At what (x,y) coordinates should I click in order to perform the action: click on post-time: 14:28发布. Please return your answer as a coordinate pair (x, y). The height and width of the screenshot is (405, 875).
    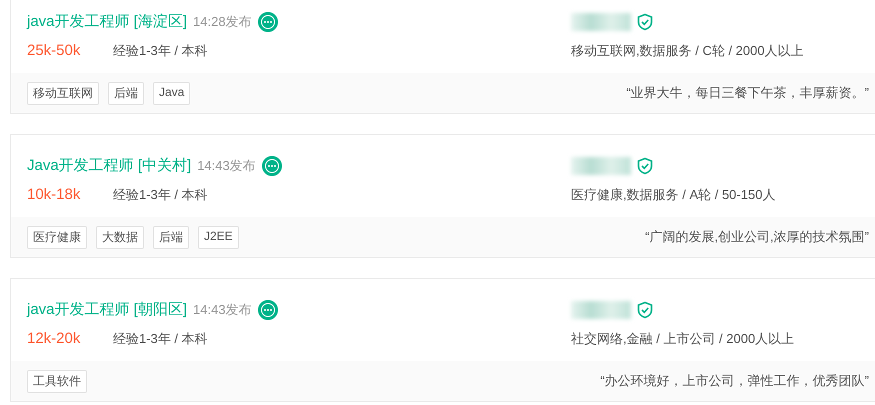
    Looking at the image, I should click on (222, 21).